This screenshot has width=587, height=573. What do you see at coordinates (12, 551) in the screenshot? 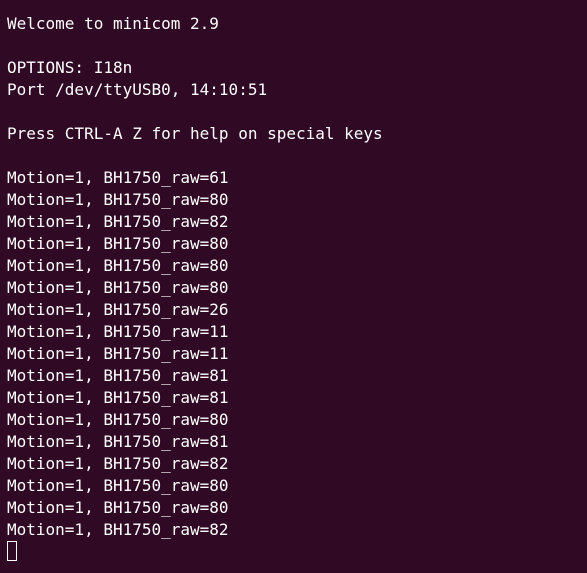
I see `block-cursor-icon` at bounding box center [12, 551].